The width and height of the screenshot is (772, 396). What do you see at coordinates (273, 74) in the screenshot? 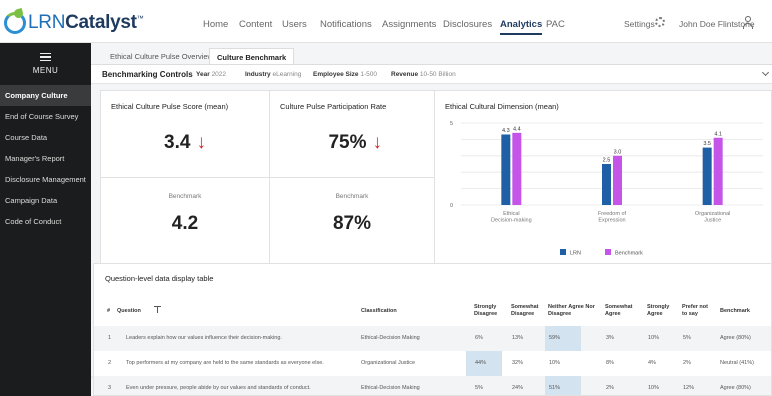
I see `filter-industry: Industry eLearning` at bounding box center [273, 74].